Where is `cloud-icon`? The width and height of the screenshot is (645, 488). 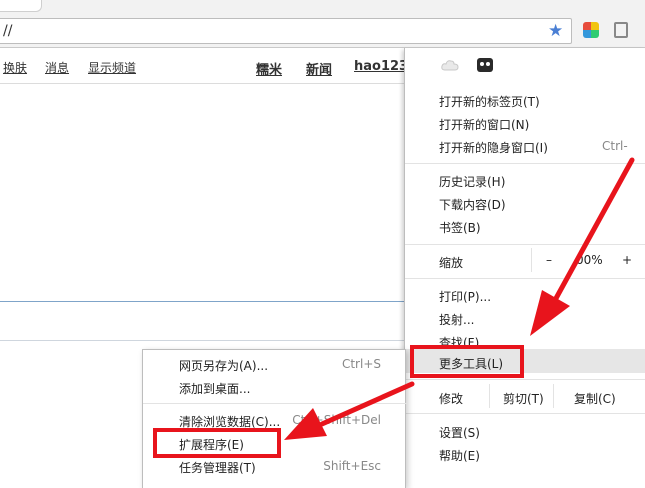 cloud-icon is located at coordinates (450, 65).